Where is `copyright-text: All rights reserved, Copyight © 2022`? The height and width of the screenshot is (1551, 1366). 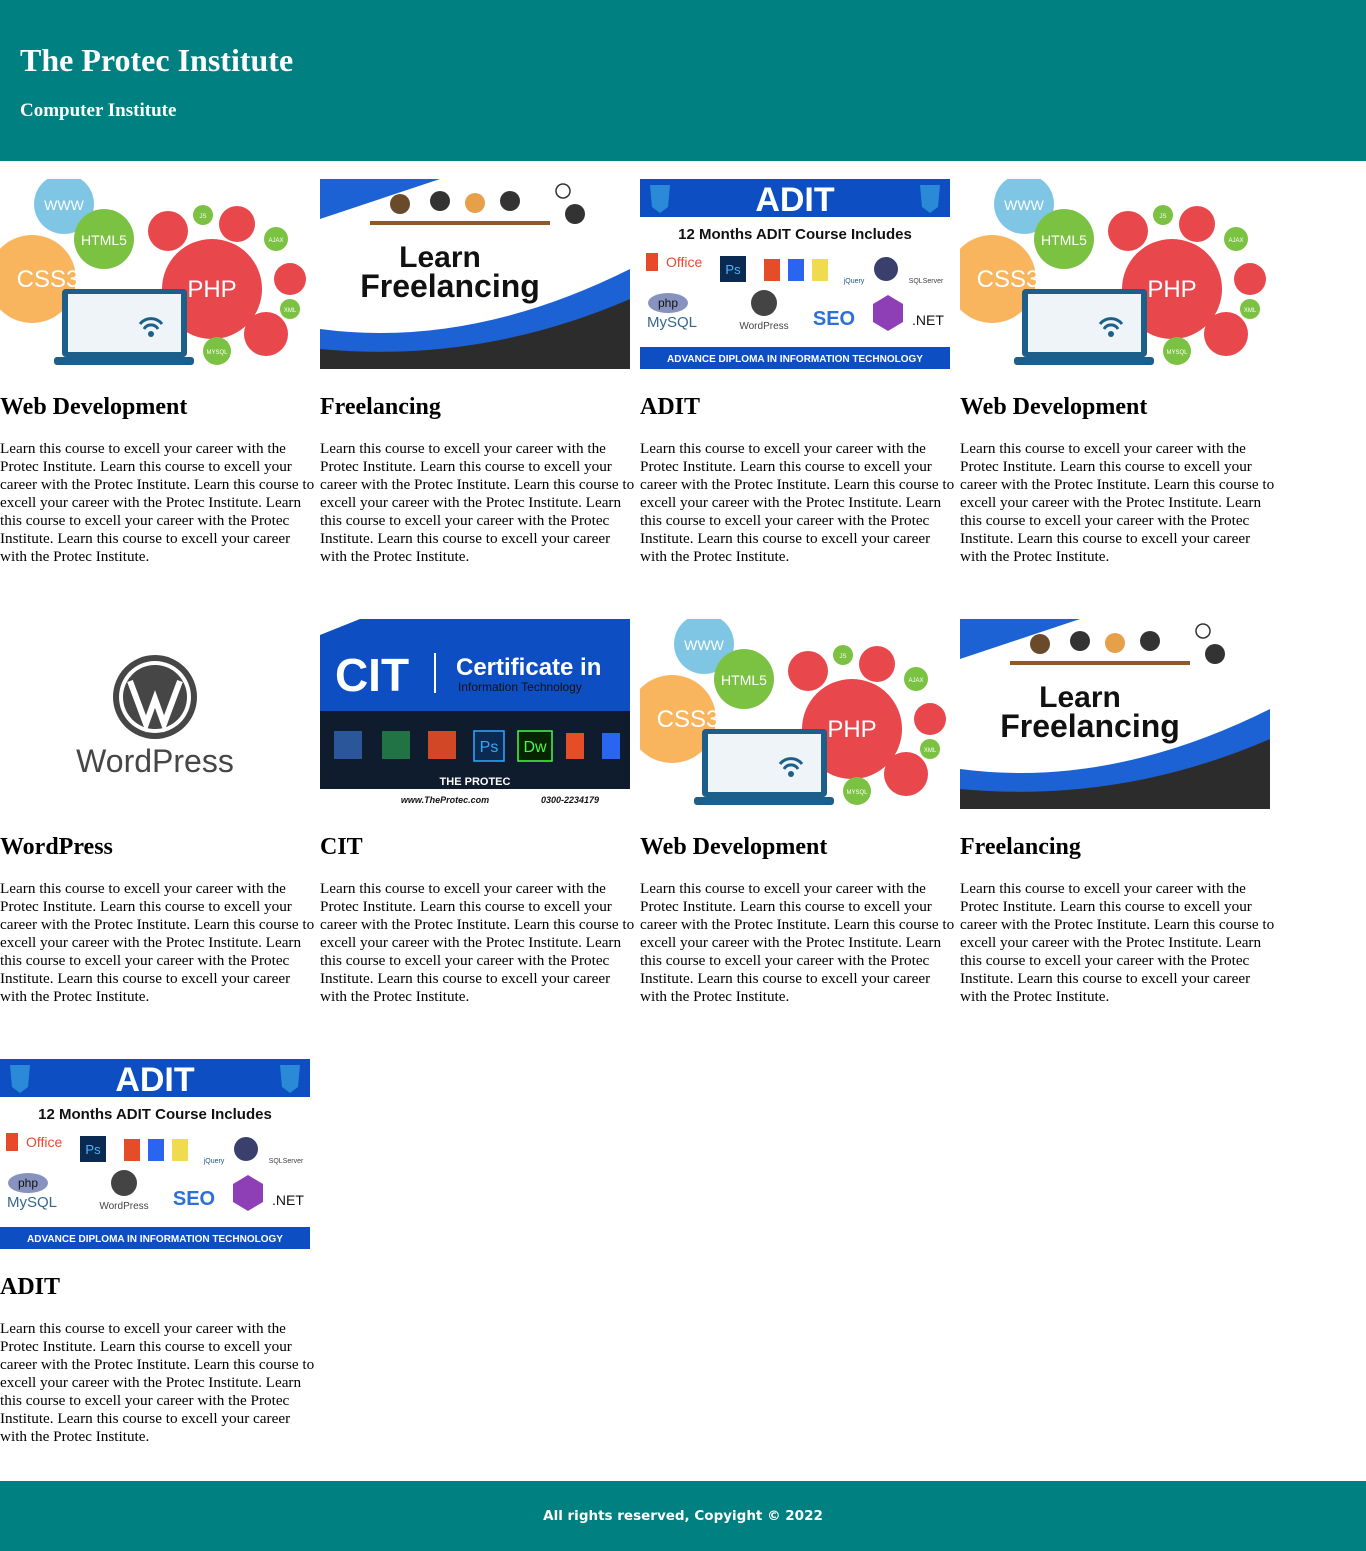 copyright-text: All rights reserved, Copyight © 2022 is located at coordinates (683, 1516).